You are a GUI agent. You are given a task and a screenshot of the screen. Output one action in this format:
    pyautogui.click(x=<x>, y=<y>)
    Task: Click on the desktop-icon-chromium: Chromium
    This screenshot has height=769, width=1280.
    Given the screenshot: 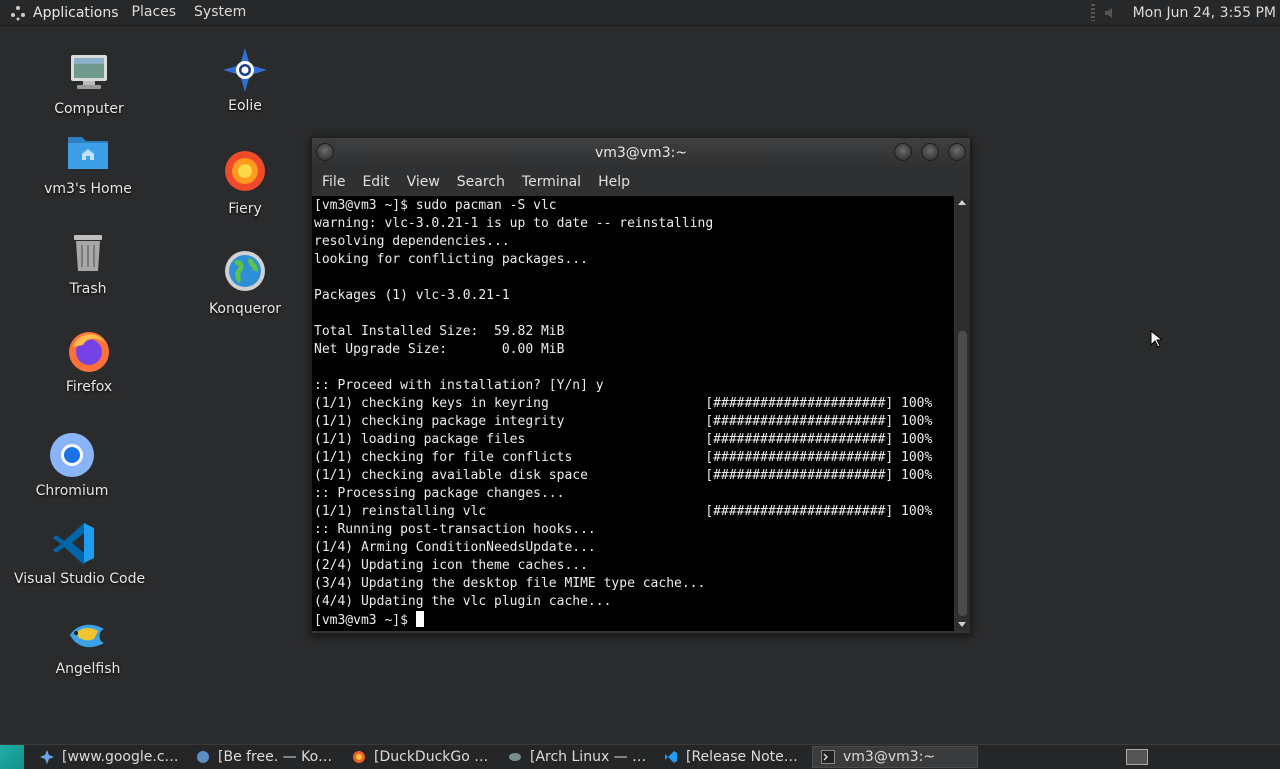 What is the action you would take?
    pyautogui.click(x=72, y=465)
    